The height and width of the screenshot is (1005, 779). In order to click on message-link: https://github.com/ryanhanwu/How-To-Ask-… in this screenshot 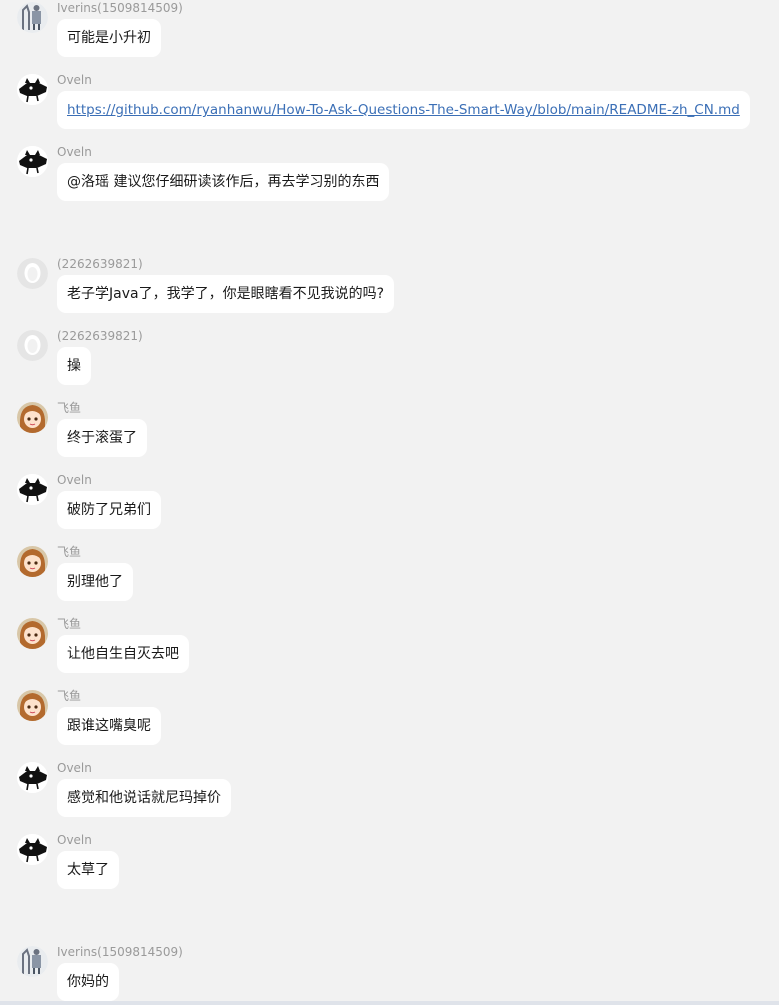, I will do `click(403, 110)`.